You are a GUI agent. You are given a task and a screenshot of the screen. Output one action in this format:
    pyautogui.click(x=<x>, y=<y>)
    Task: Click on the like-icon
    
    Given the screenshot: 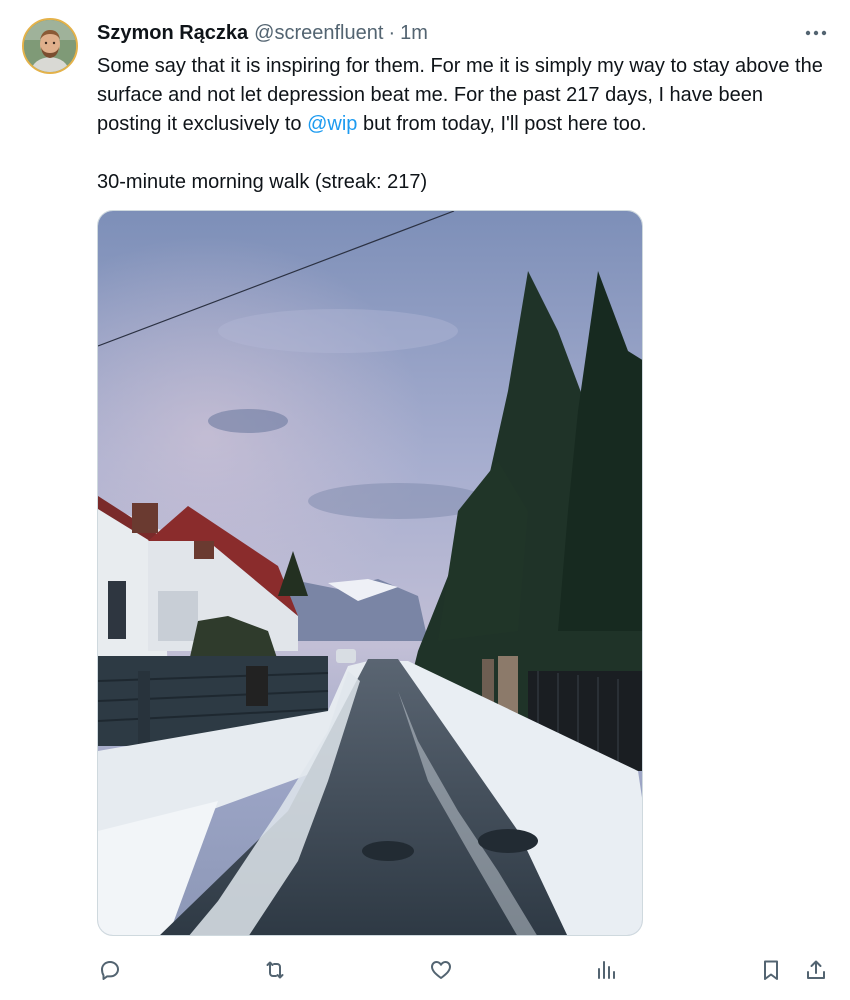 What is the action you would take?
    pyautogui.click(x=441, y=970)
    